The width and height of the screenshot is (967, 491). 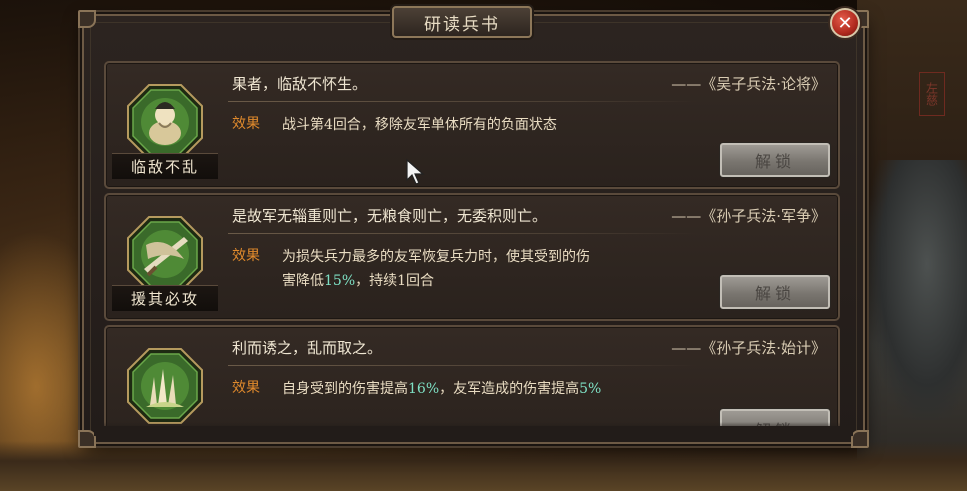 I want to click on skill-quote: 是故军无辎重则亡，无粮食则亡，无委积则亡。, so click(x=390, y=216).